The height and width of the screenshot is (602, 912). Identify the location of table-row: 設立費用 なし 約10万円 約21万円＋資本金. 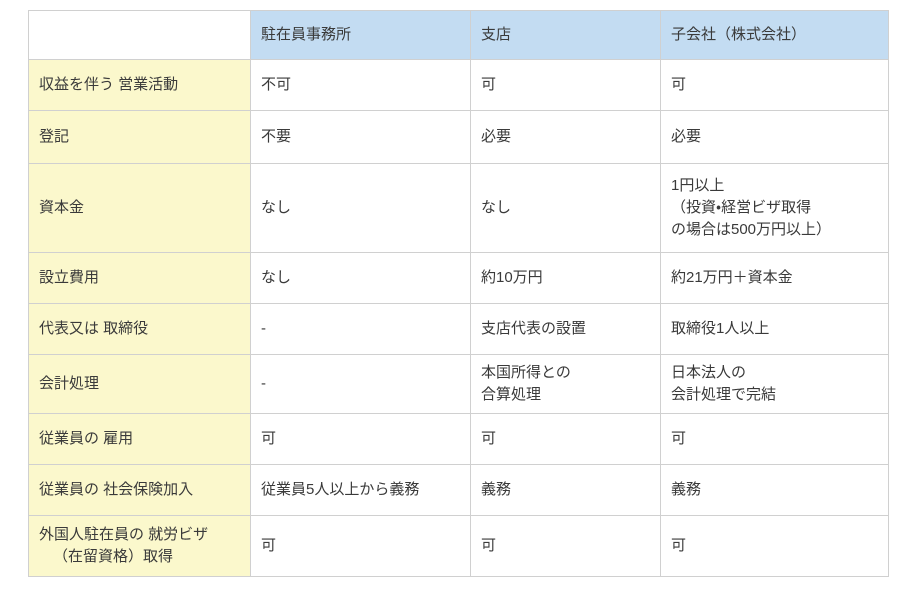
(458, 278).